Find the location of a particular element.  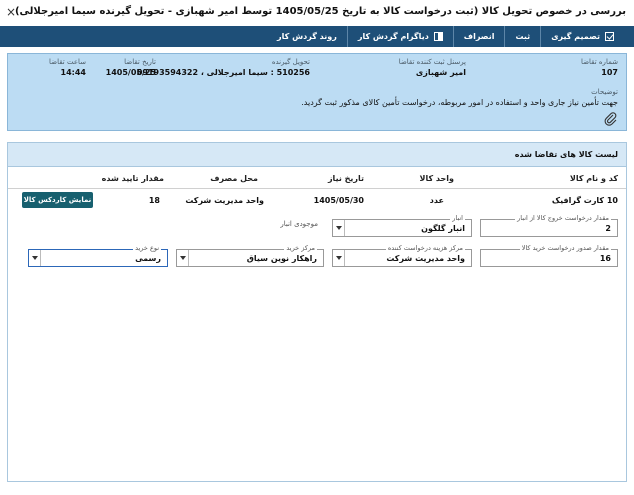

col-item: کد و نام کالا is located at coordinates (593, 178).